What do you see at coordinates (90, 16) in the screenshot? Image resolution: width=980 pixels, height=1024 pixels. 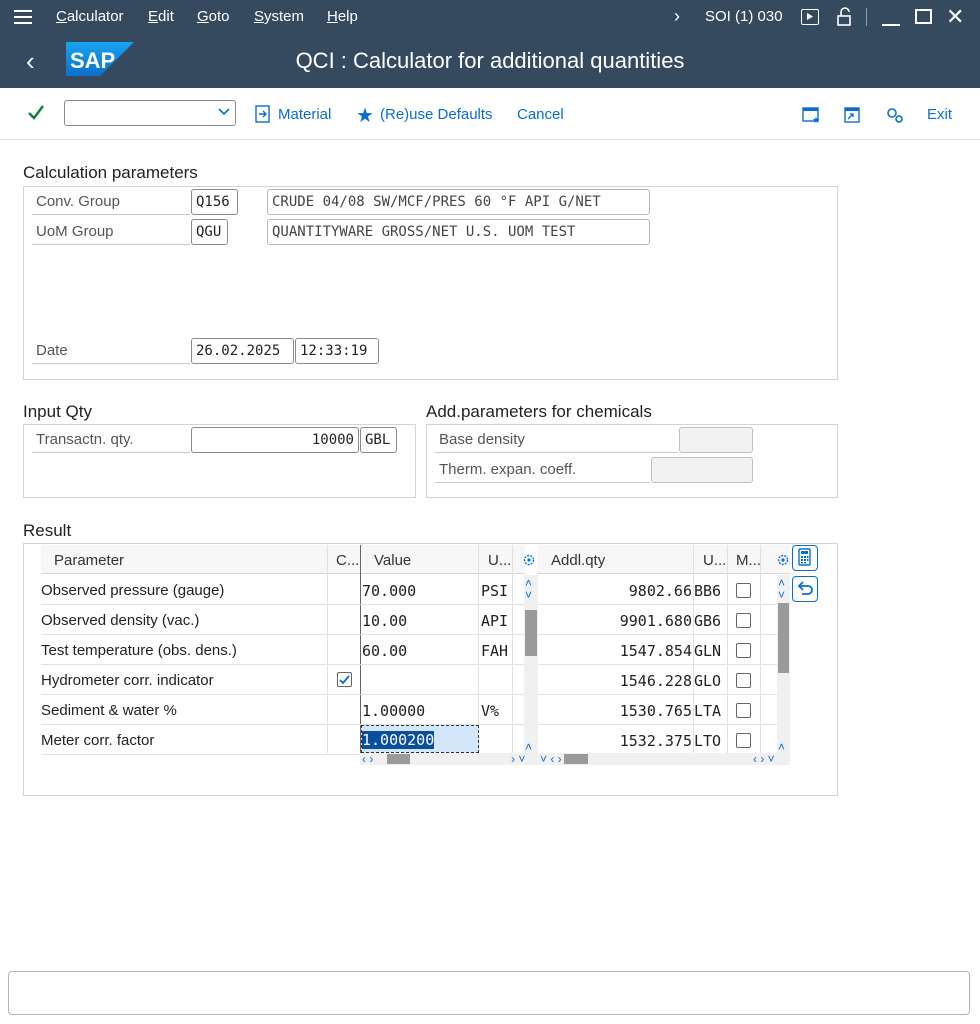 I see `menu-calculator: Calculator` at bounding box center [90, 16].